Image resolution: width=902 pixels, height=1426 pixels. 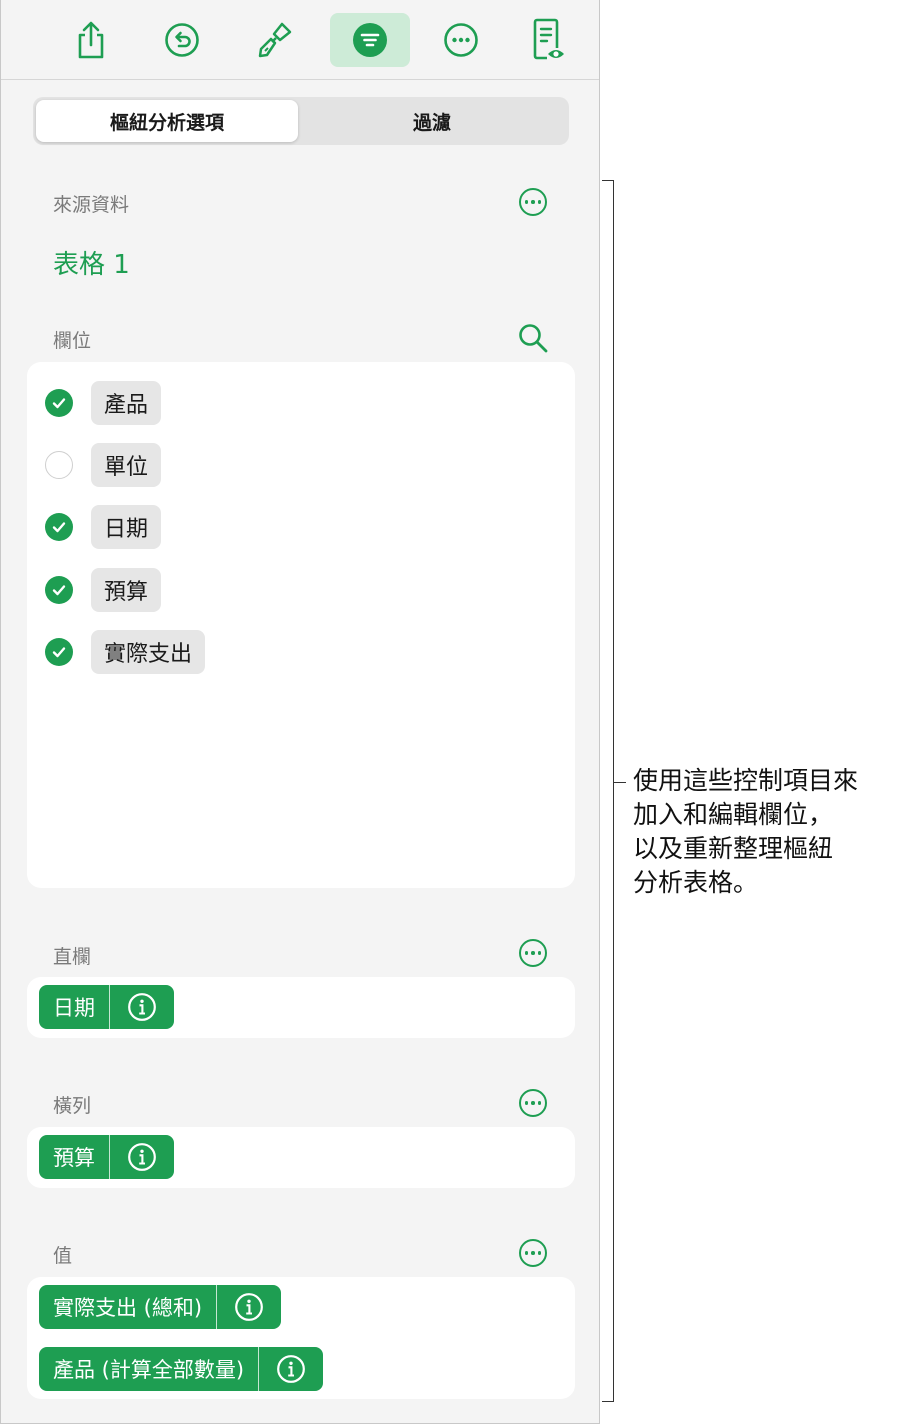 I want to click on callout-bracket, so click(x=608, y=791).